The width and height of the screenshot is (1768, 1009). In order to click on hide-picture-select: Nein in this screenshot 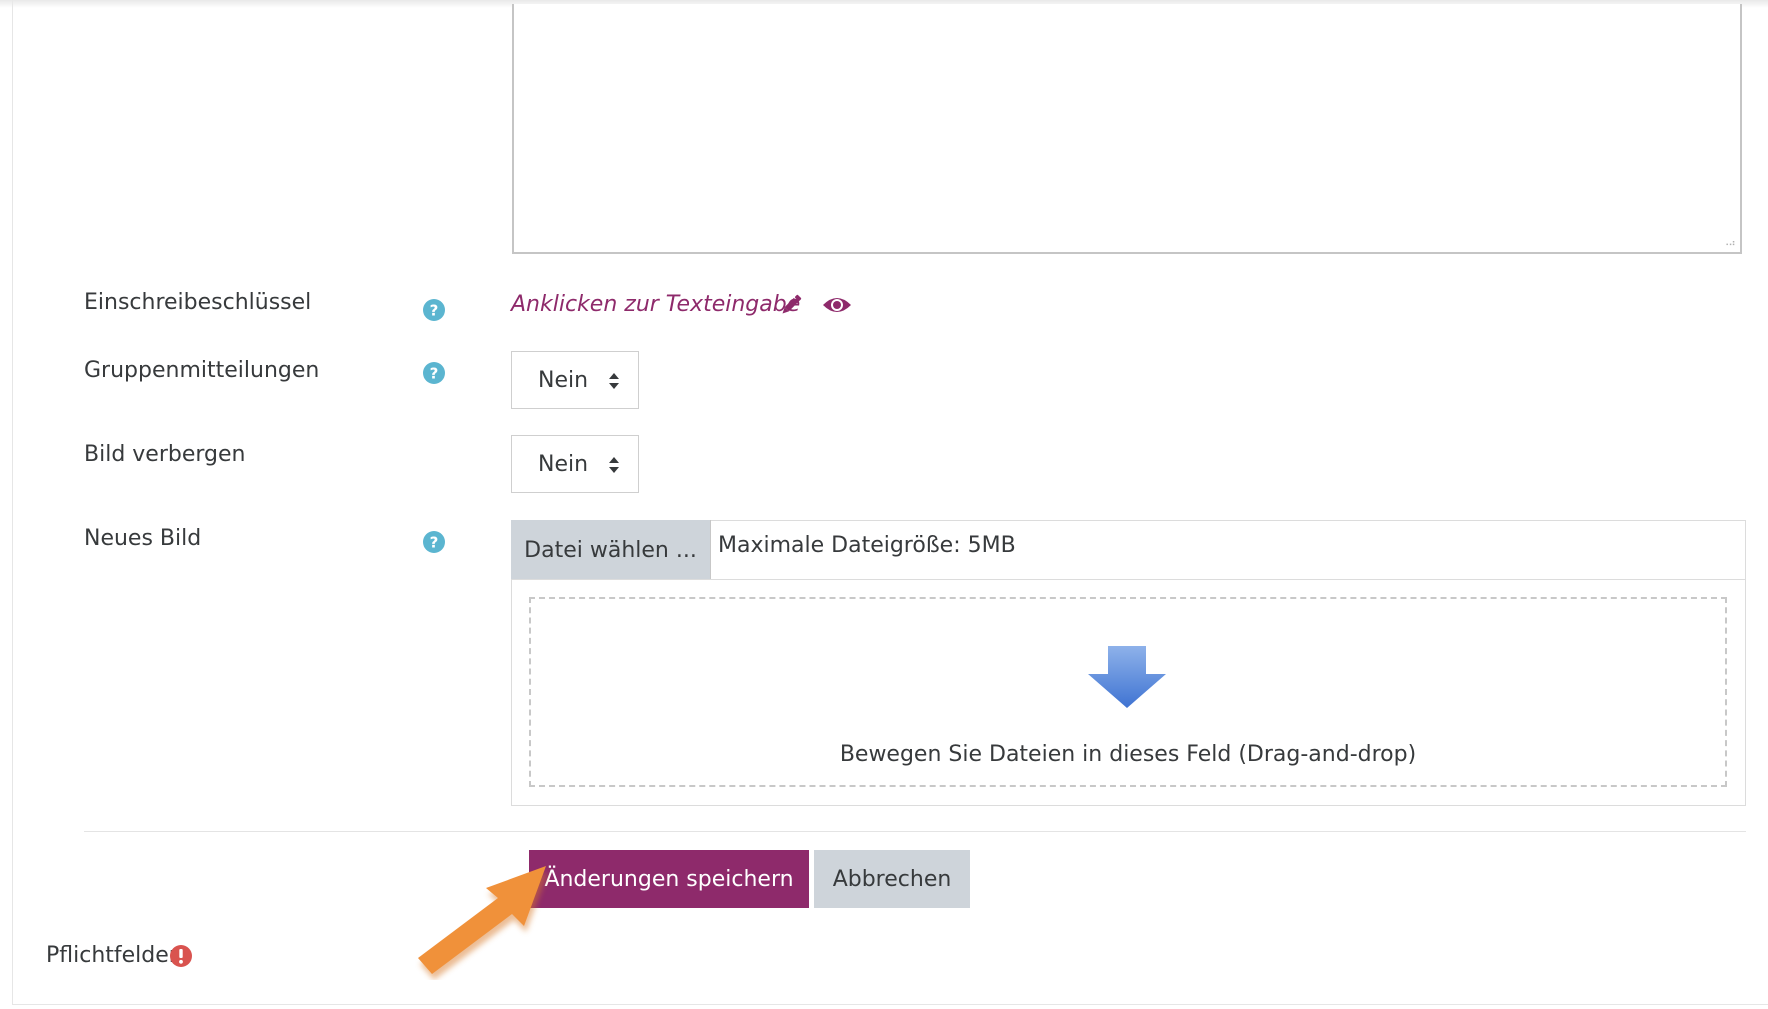, I will do `click(575, 464)`.